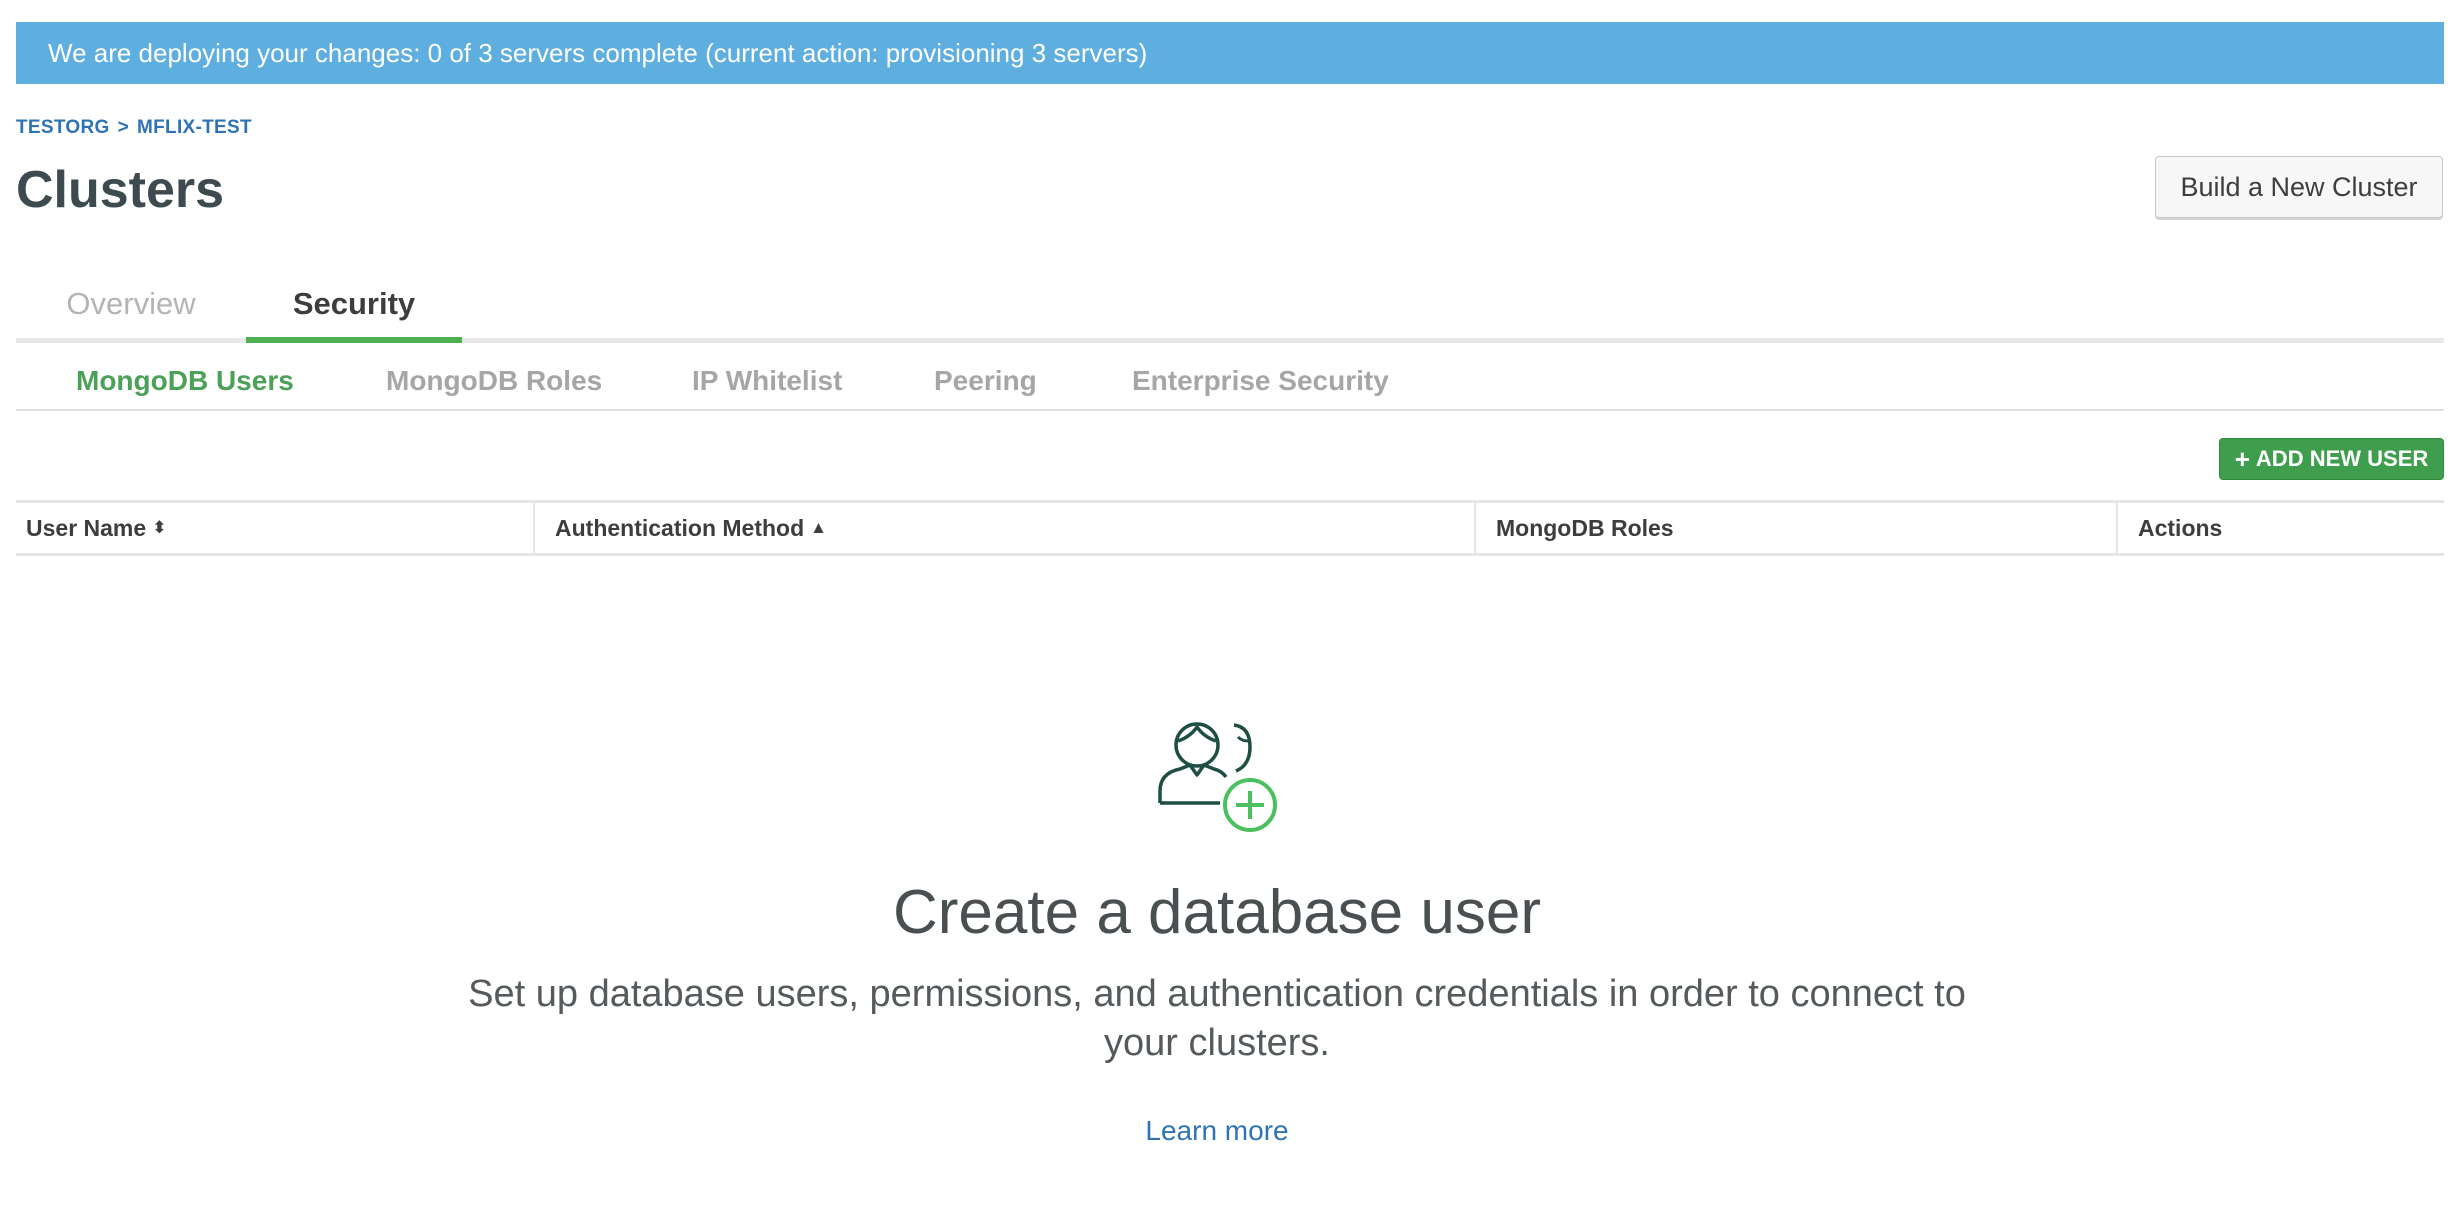  What do you see at coordinates (767, 381) in the screenshot?
I see `subtab-ip-whitelist: IP Whitelist` at bounding box center [767, 381].